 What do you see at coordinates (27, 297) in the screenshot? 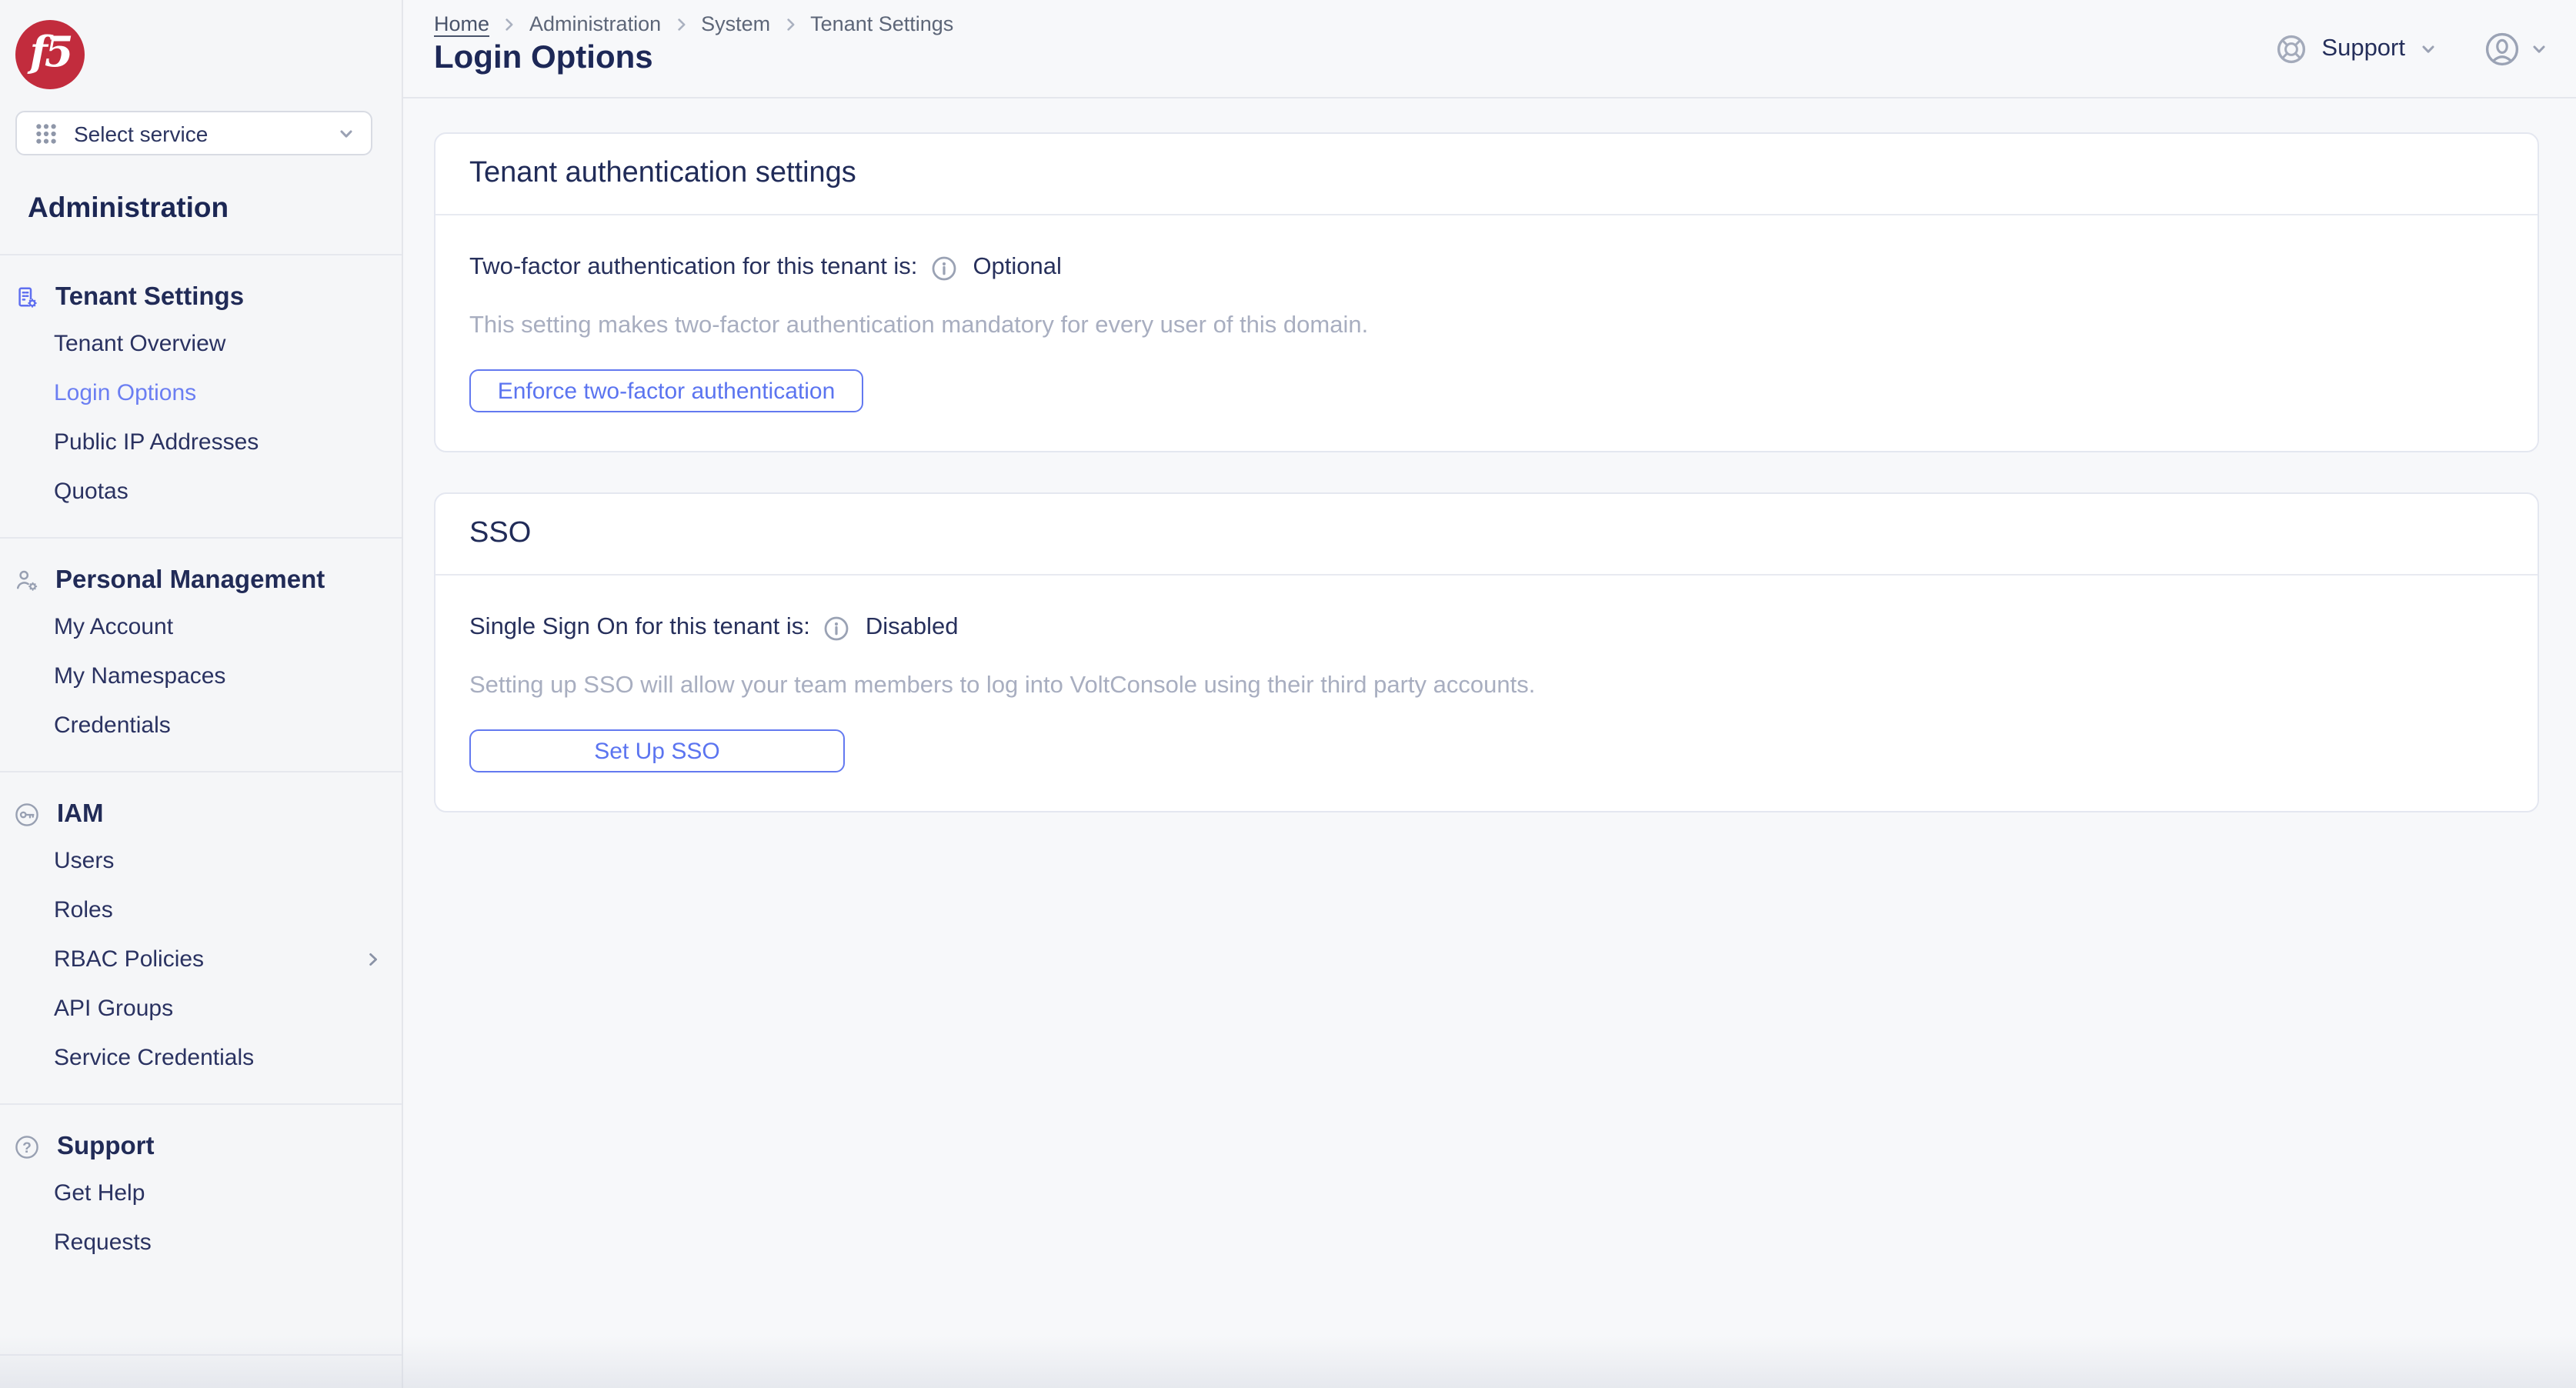
I see `building-gear-icon` at bounding box center [27, 297].